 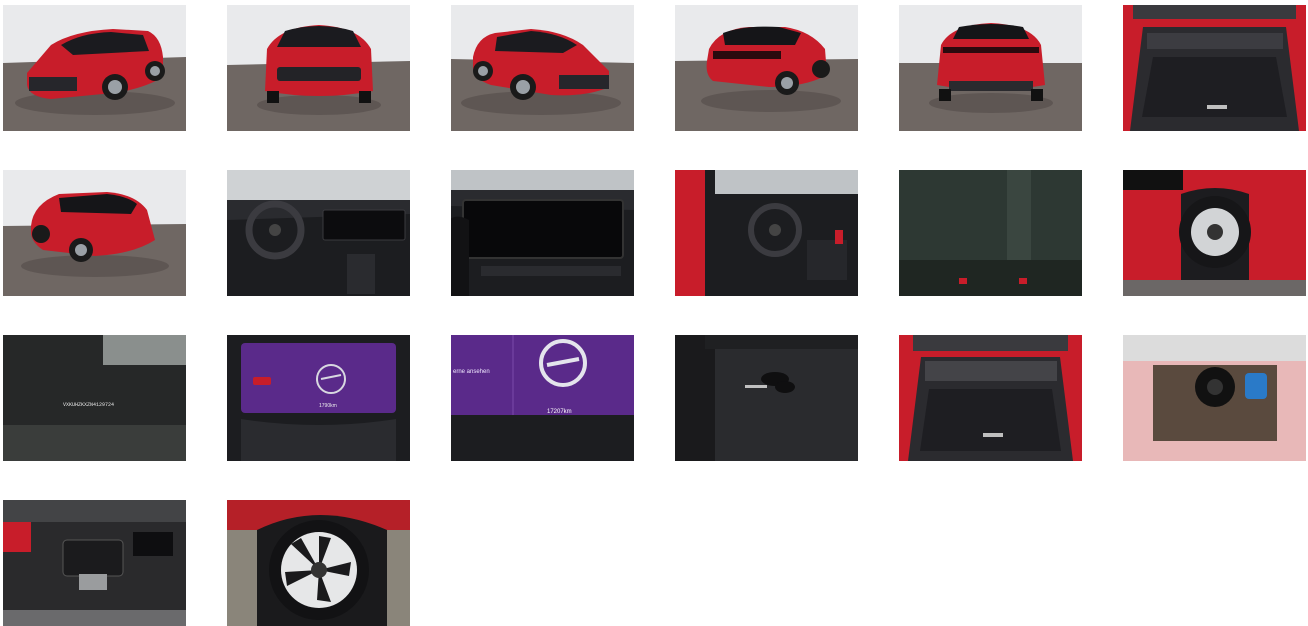 What do you see at coordinates (88, 405) in the screenshot?
I see `vin-text: VXKUHZKXZN4129724` at bounding box center [88, 405].